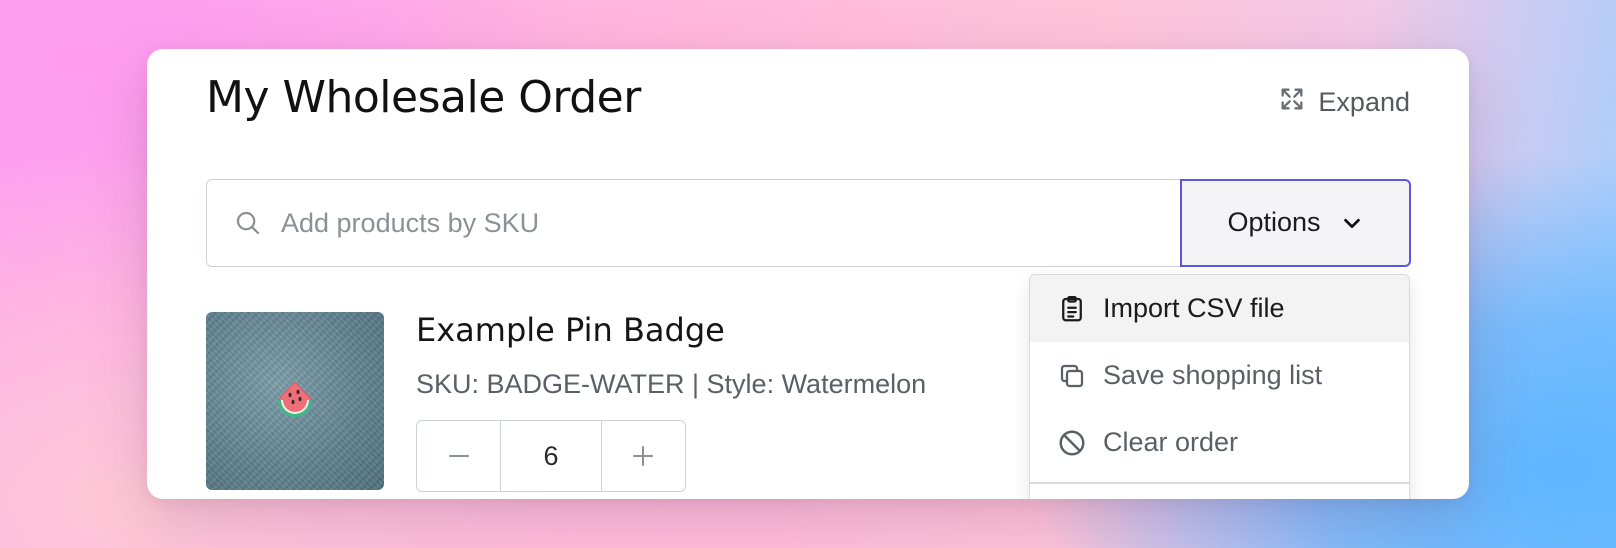  I want to click on options-label: Options, so click(1274, 222).